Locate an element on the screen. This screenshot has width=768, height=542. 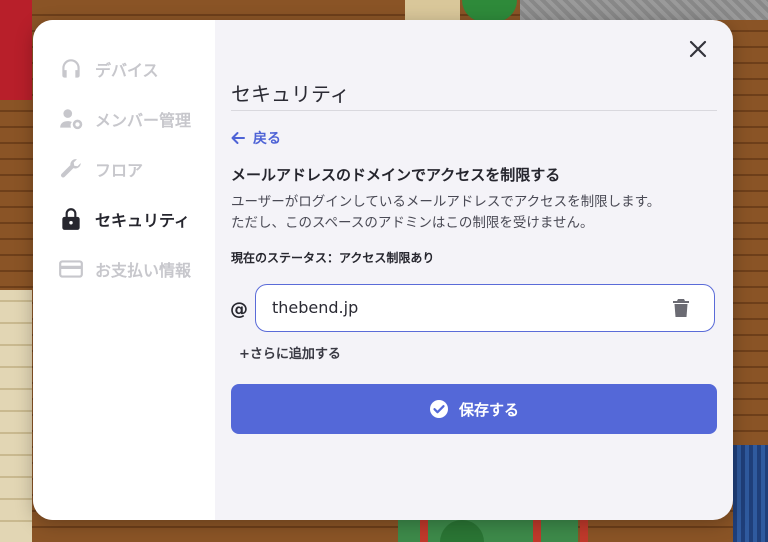
sidebar-item-devices: デバイス is located at coordinates (124, 69).